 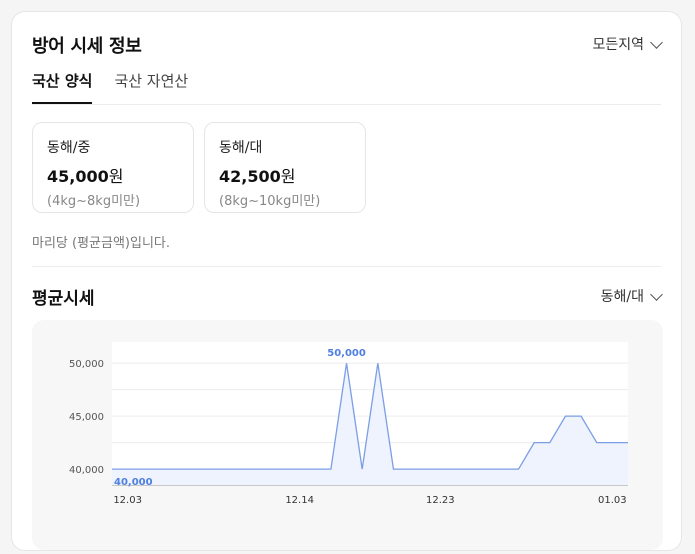 What do you see at coordinates (612, 500) in the screenshot?
I see `x-tick-label: 01.03` at bounding box center [612, 500].